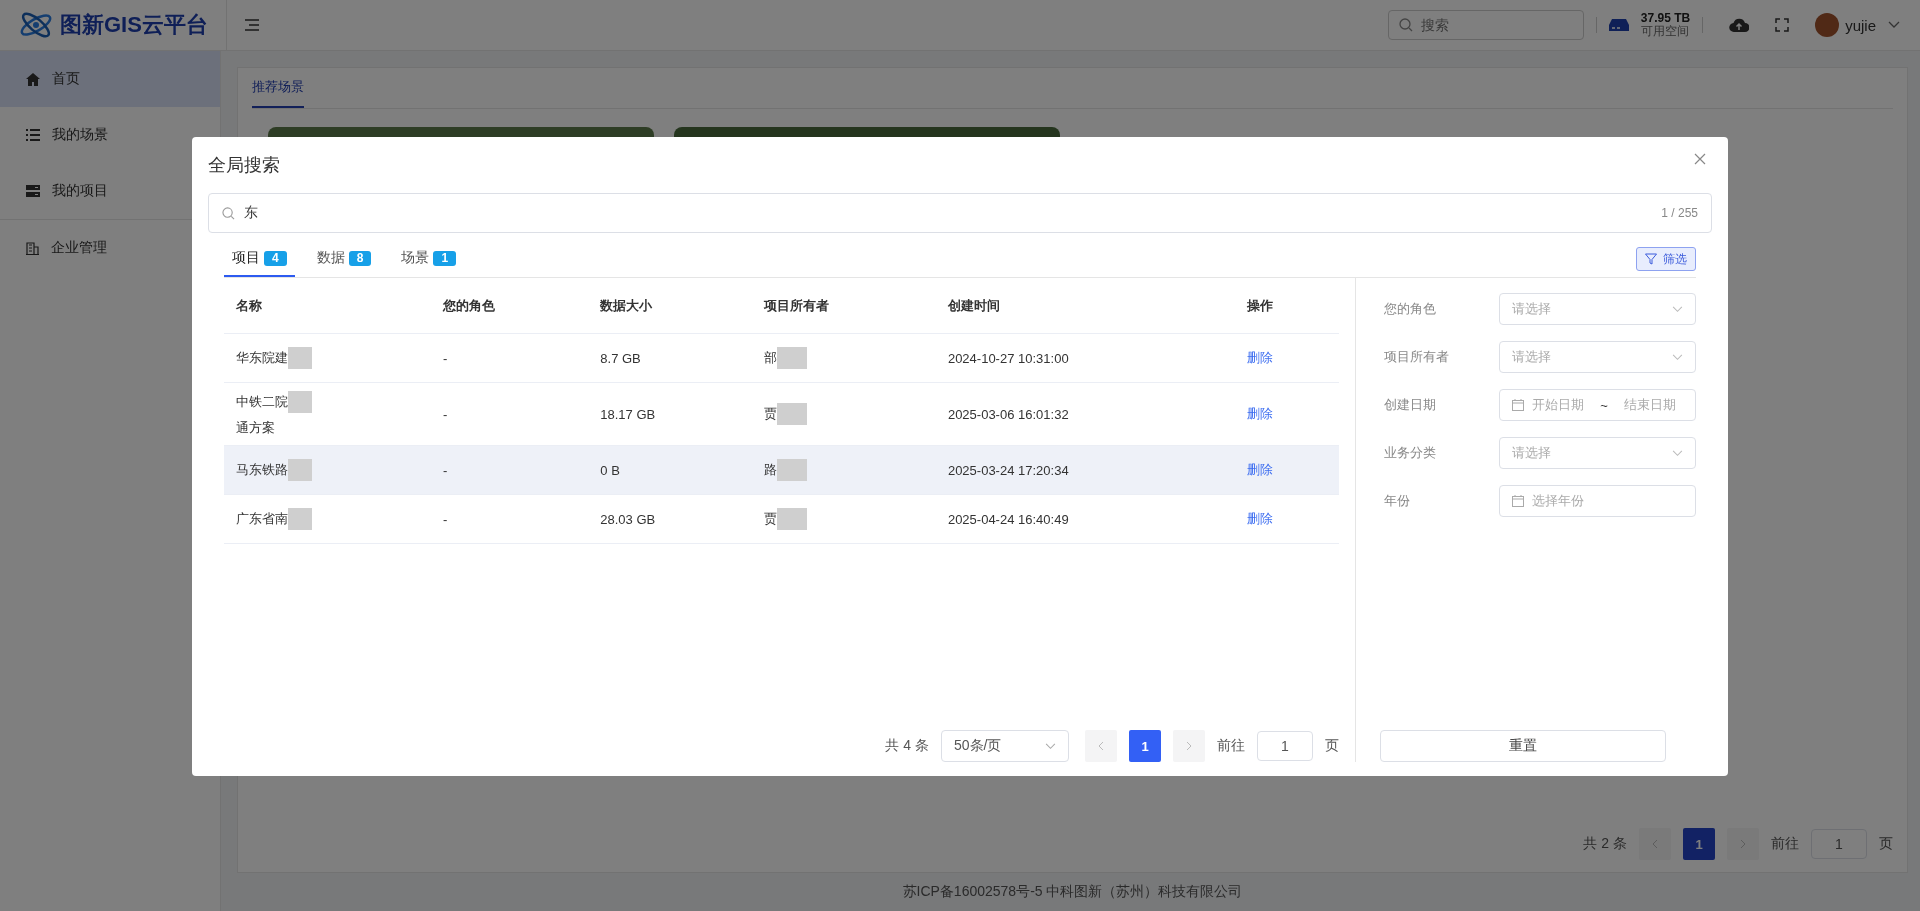  What do you see at coordinates (1410, 453) in the screenshot?
I see `filter-label: 业务分类` at bounding box center [1410, 453].